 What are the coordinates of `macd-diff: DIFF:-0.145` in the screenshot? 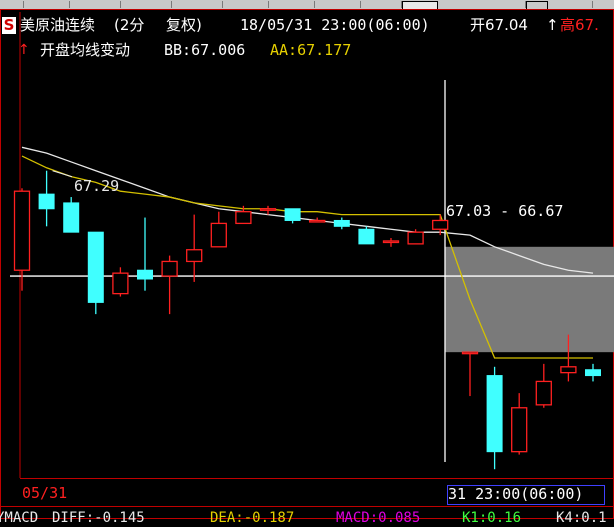 It's located at (98, 518).